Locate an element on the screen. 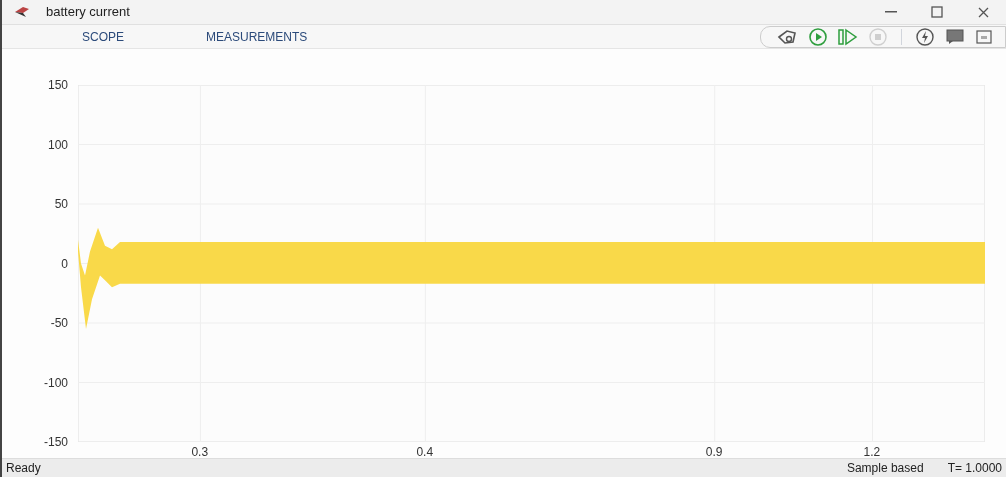  toolstrip-tab: MEASUREMENTS is located at coordinates (257, 36).